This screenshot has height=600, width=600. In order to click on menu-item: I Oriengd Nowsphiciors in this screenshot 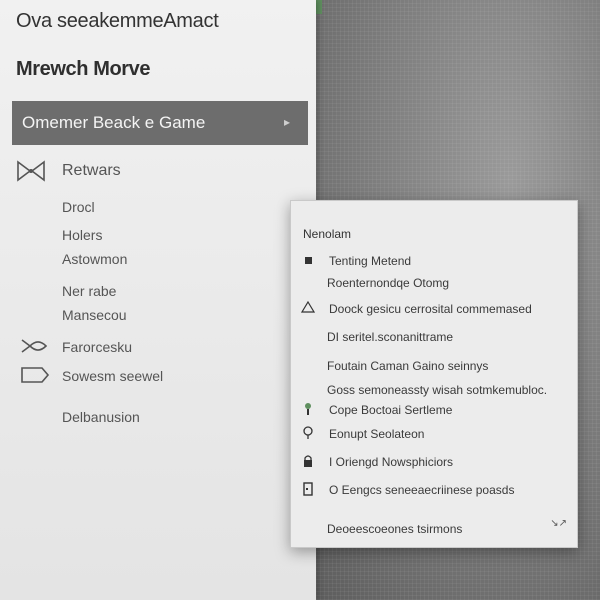, I will do `click(434, 463)`.